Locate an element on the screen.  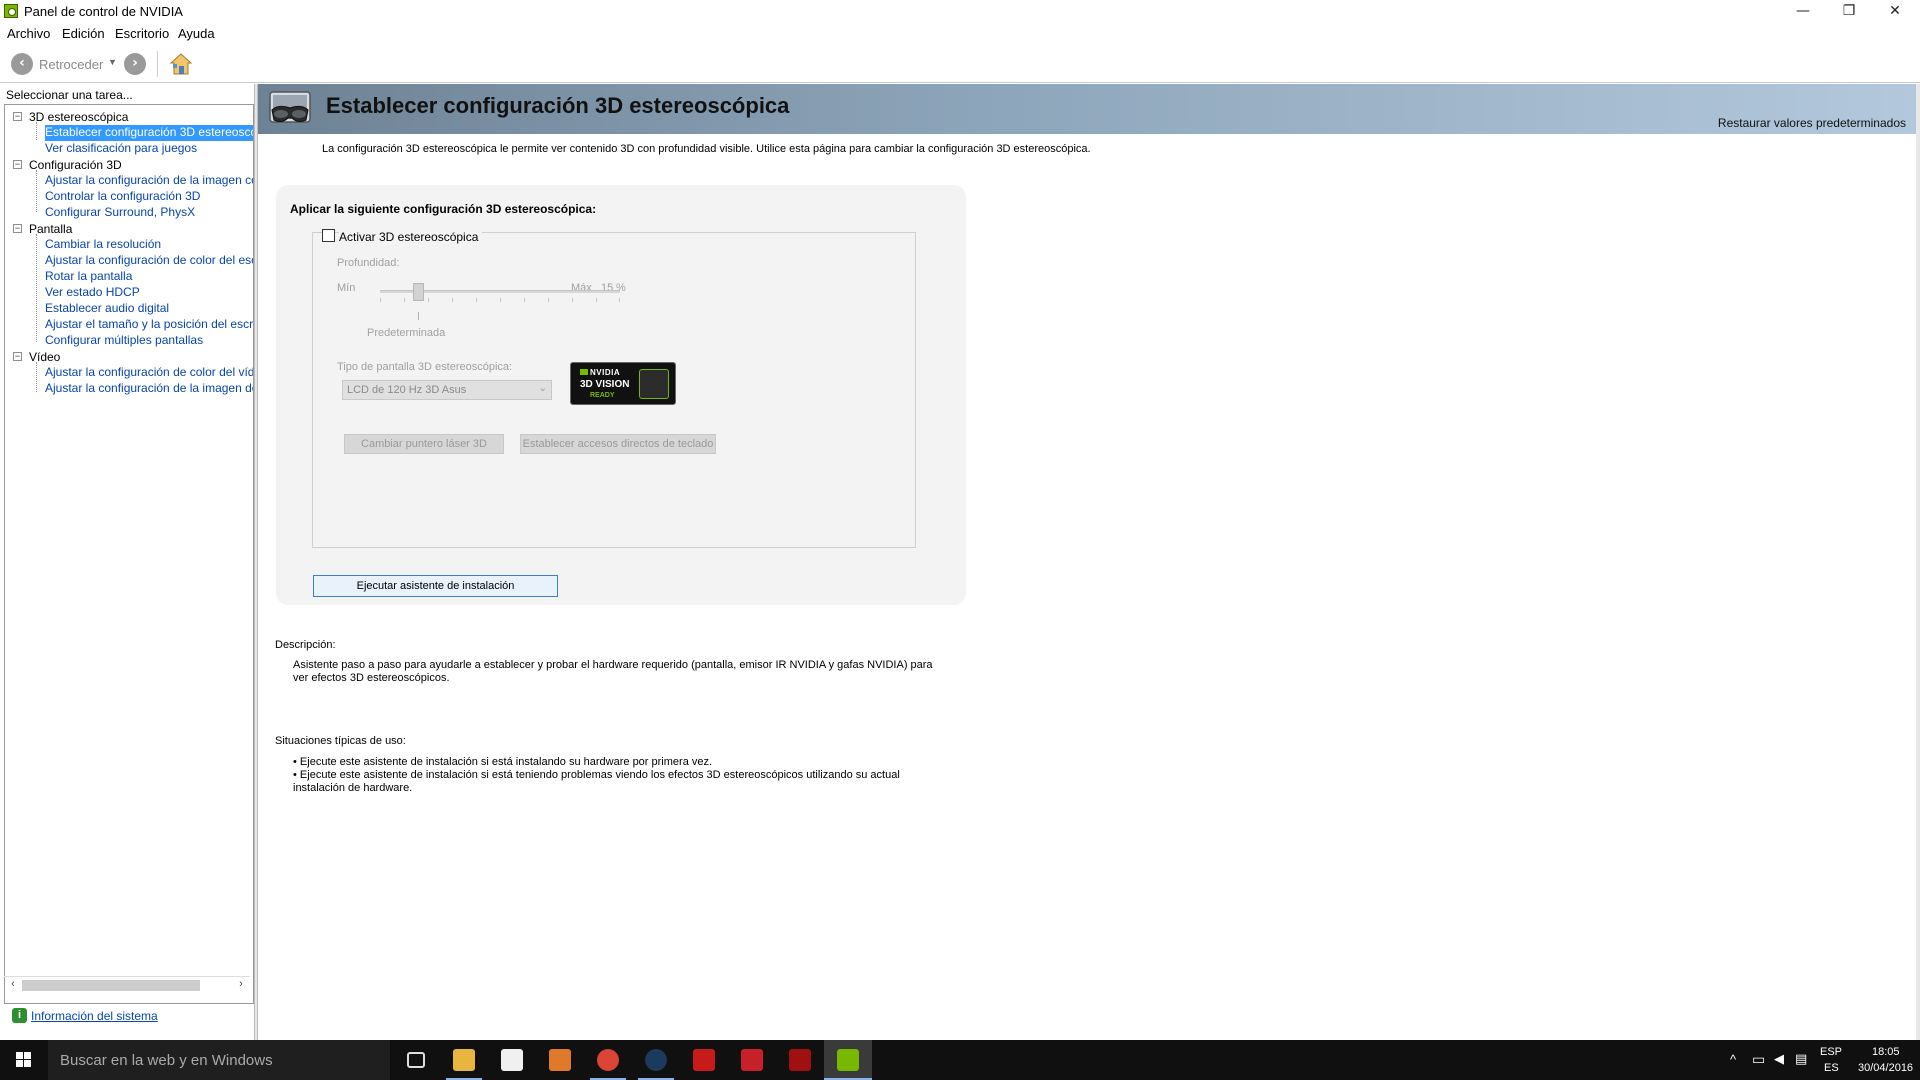
language-indicator: ESP is located at coordinates (1831, 1052).